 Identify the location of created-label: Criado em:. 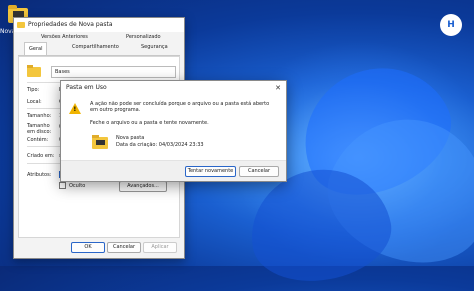
(41, 156).